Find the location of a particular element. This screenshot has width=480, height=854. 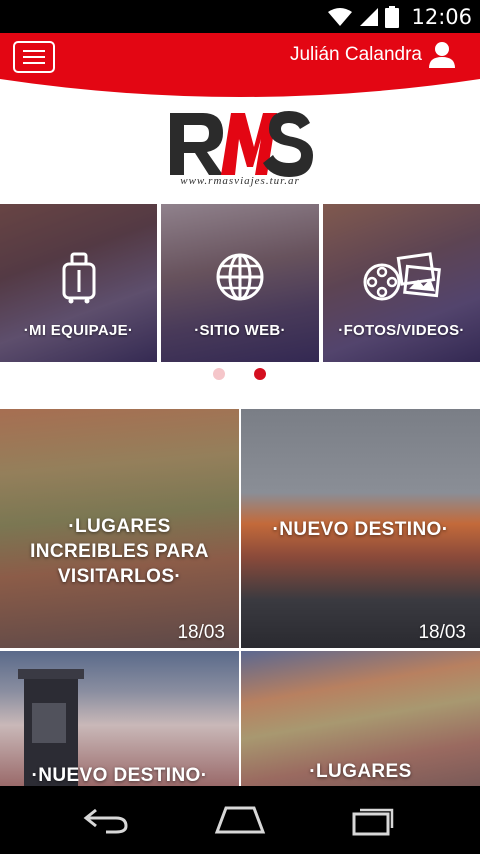

battery-icon is located at coordinates (392, 16).